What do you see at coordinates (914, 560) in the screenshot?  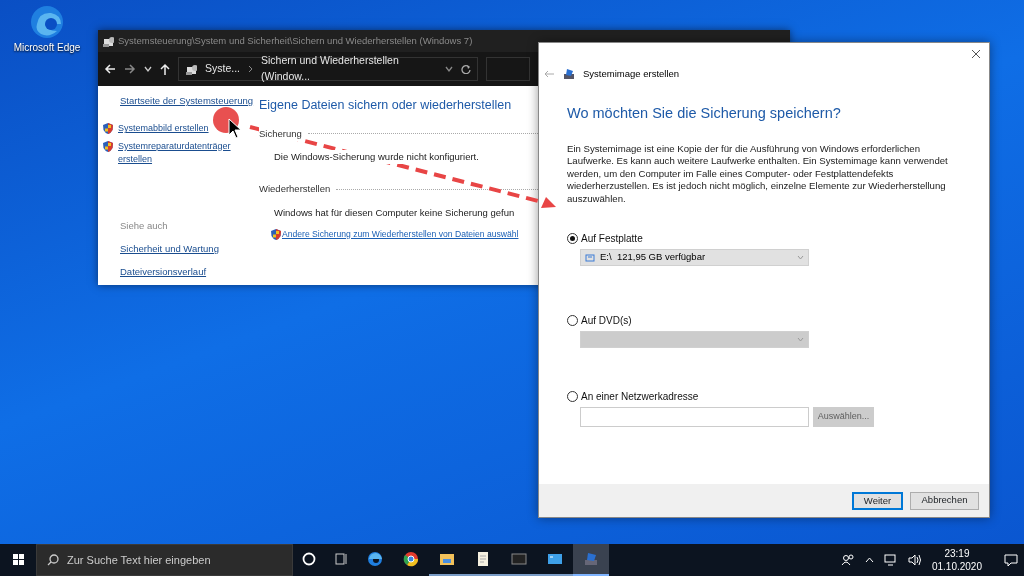 I see `volume-icon` at bounding box center [914, 560].